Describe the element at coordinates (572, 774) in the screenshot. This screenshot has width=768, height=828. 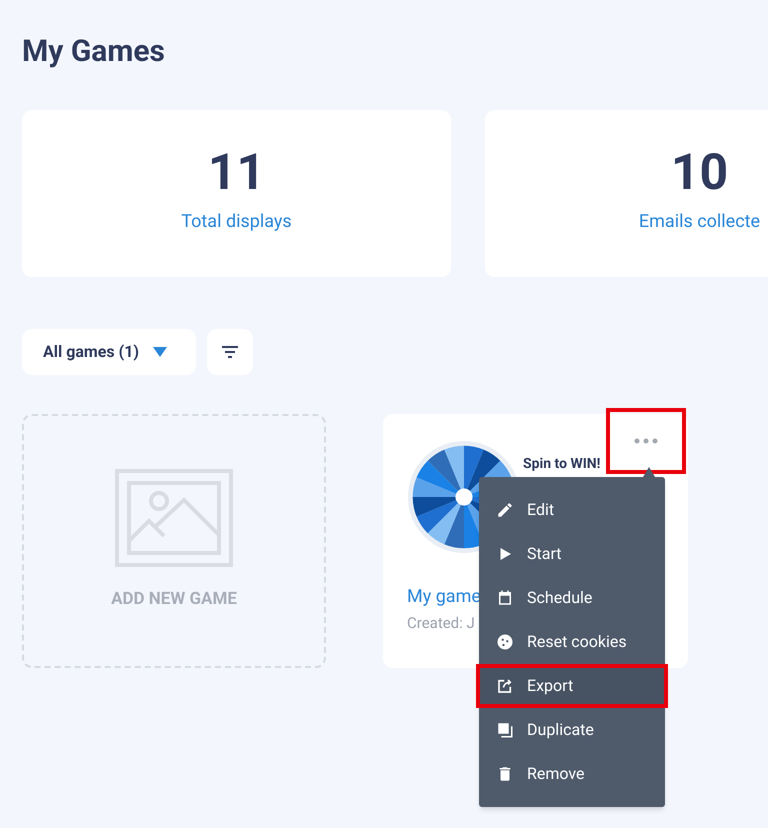
I see `menu-item: Remove` at that location.